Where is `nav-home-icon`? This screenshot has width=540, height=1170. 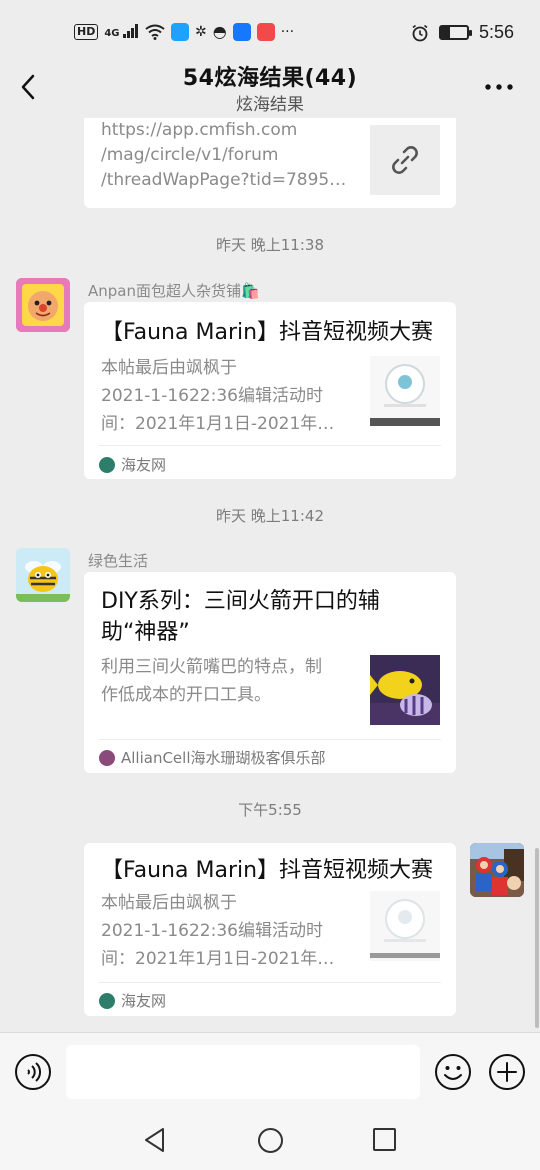 nav-home-icon is located at coordinates (270, 1140).